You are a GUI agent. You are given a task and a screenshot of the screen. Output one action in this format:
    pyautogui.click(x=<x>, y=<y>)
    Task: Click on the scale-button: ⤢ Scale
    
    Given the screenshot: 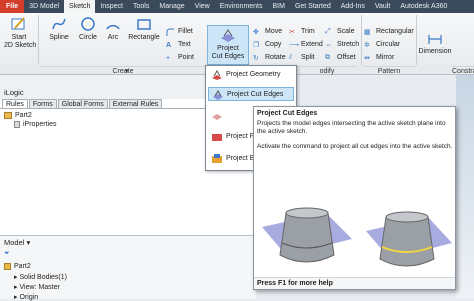 What is the action you would take?
    pyautogui.click(x=340, y=32)
    